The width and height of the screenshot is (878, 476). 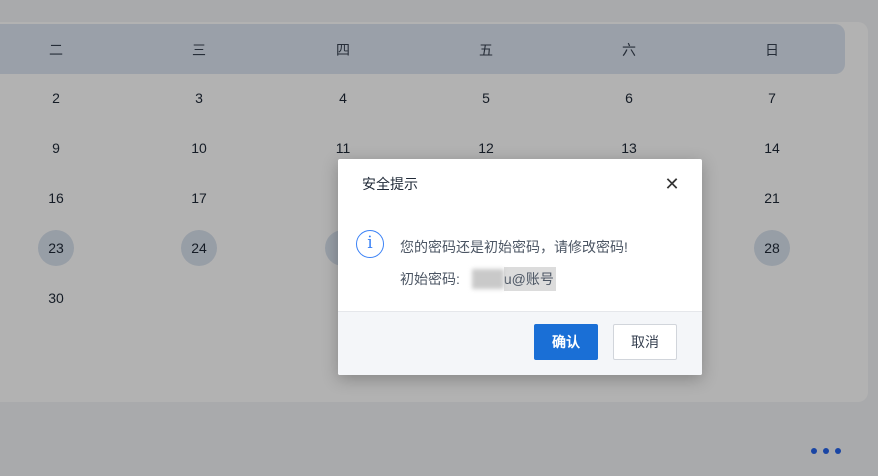 What do you see at coordinates (520, 182) in the screenshot?
I see `dialog-header: 安全提示 ✕` at bounding box center [520, 182].